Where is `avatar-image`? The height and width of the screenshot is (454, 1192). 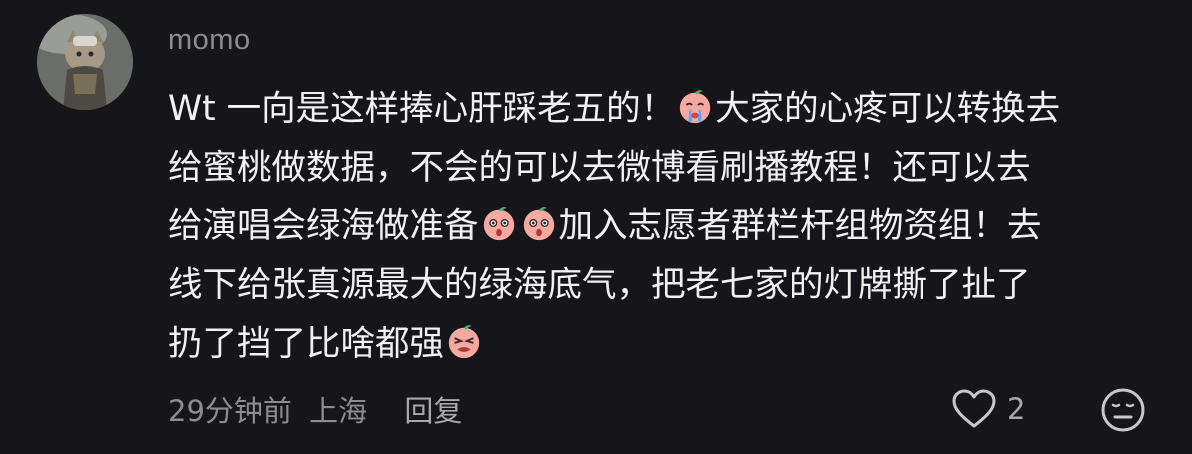 avatar-image is located at coordinates (85, 62).